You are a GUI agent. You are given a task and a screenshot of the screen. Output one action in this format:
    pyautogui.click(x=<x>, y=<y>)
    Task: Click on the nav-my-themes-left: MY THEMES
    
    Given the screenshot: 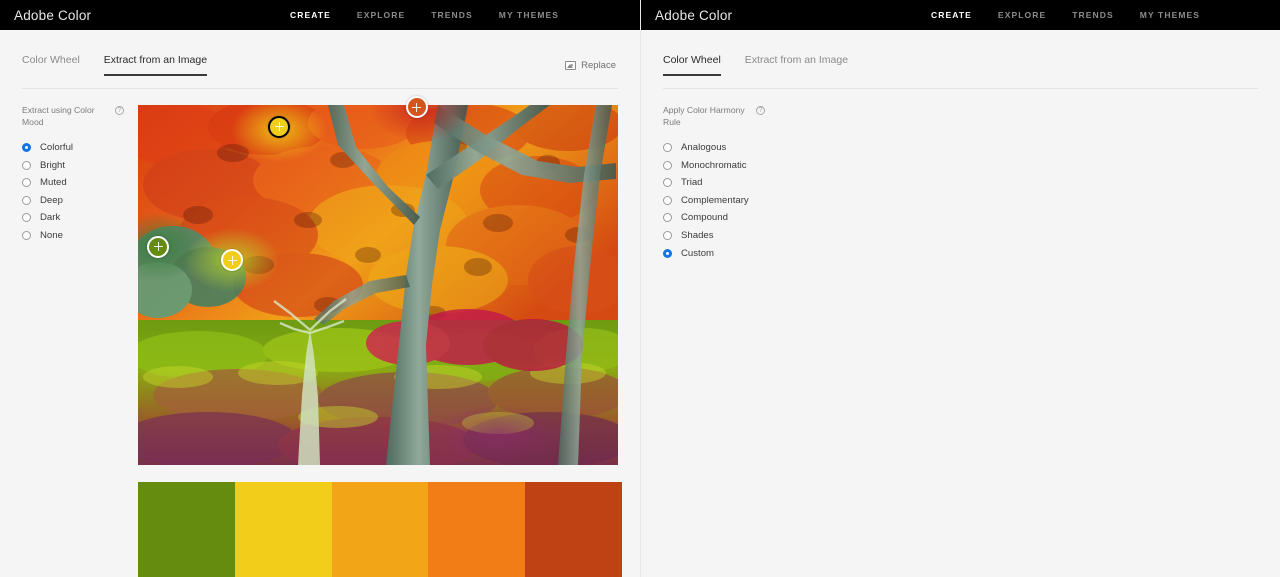 What is the action you would take?
    pyautogui.click(x=529, y=15)
    